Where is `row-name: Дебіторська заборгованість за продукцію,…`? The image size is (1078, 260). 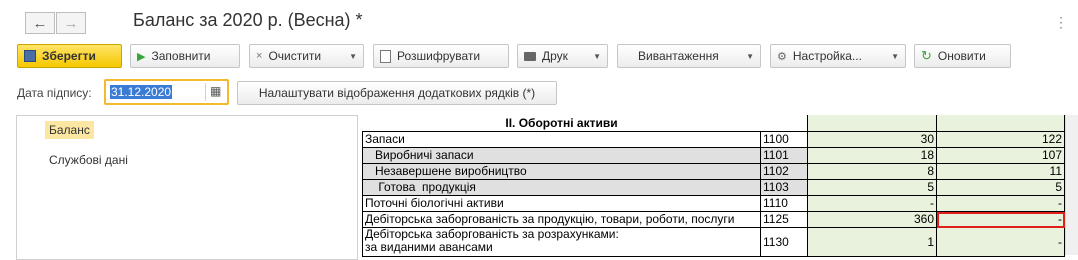 row-name: Дебіторська заборгованість за продукцію,… is located at coordinates (561, 219).